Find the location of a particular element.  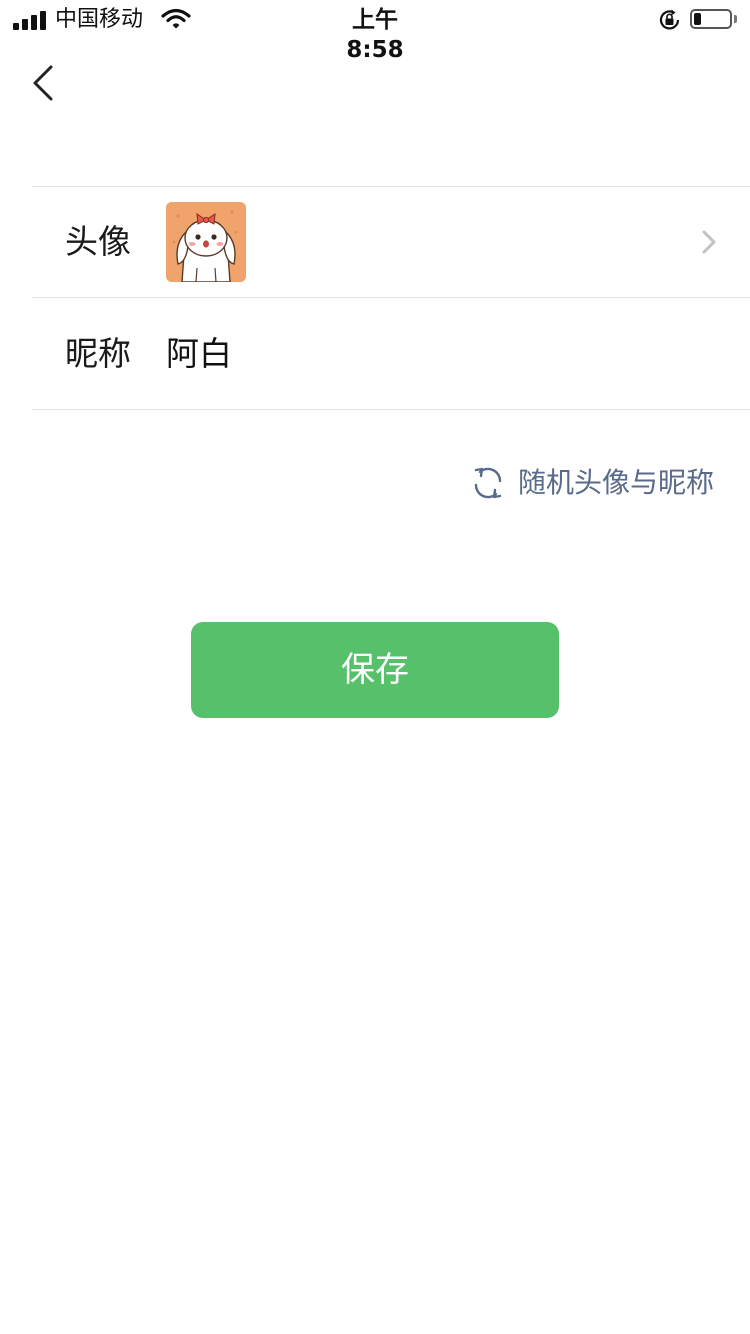

refresh-icon is located at coordinates (488, 485).